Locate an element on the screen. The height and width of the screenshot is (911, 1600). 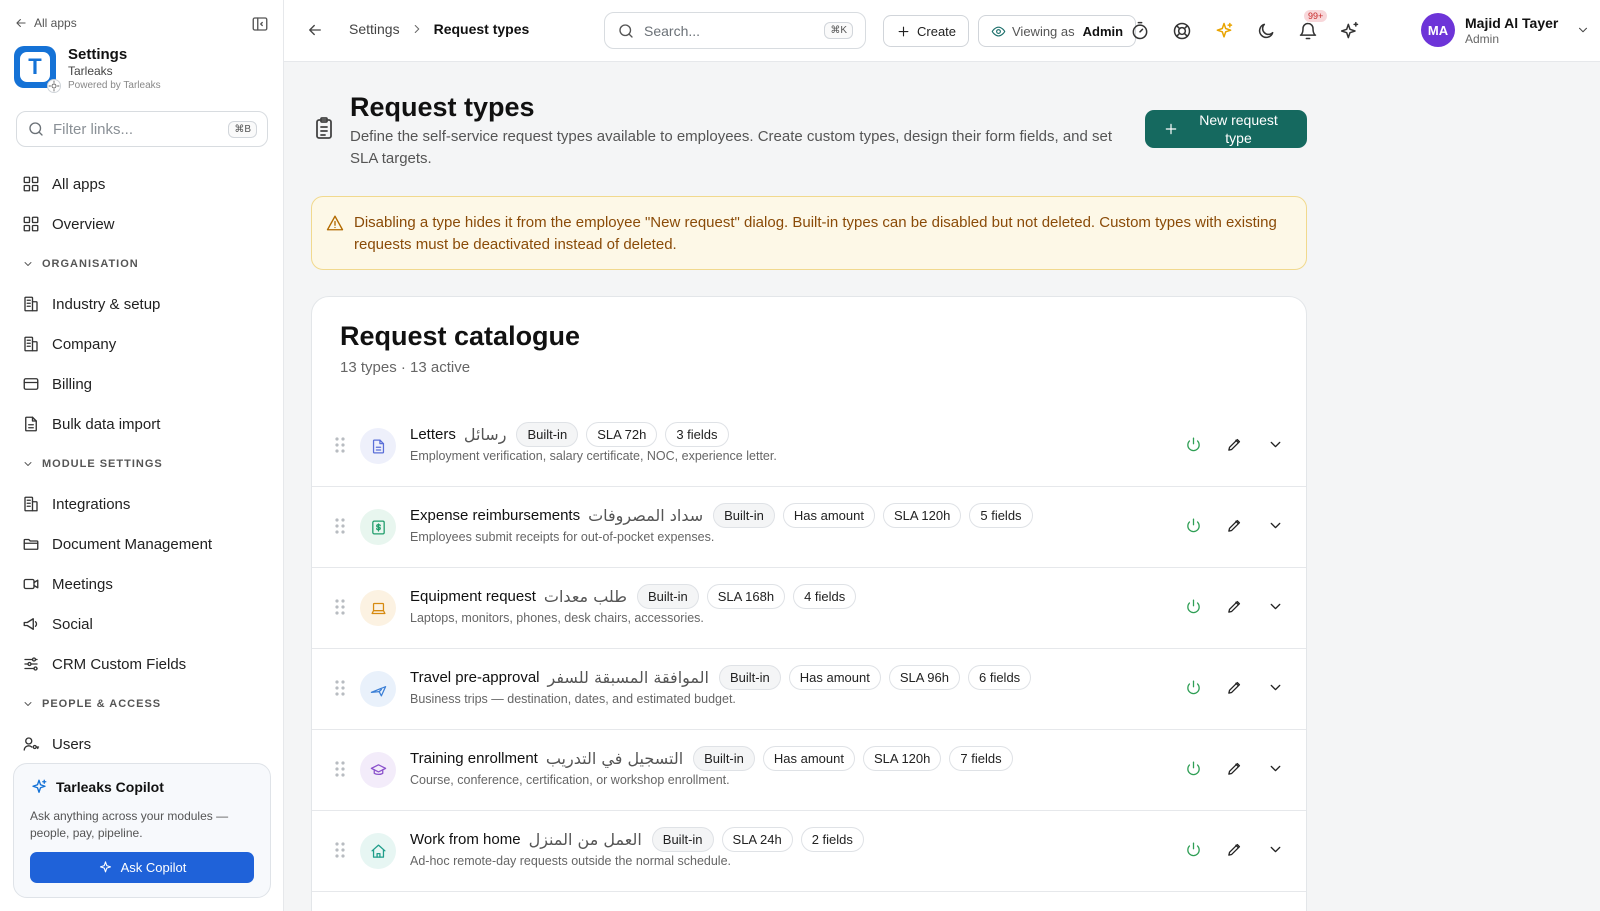
eye-icon is located at coordinates (998, 31).